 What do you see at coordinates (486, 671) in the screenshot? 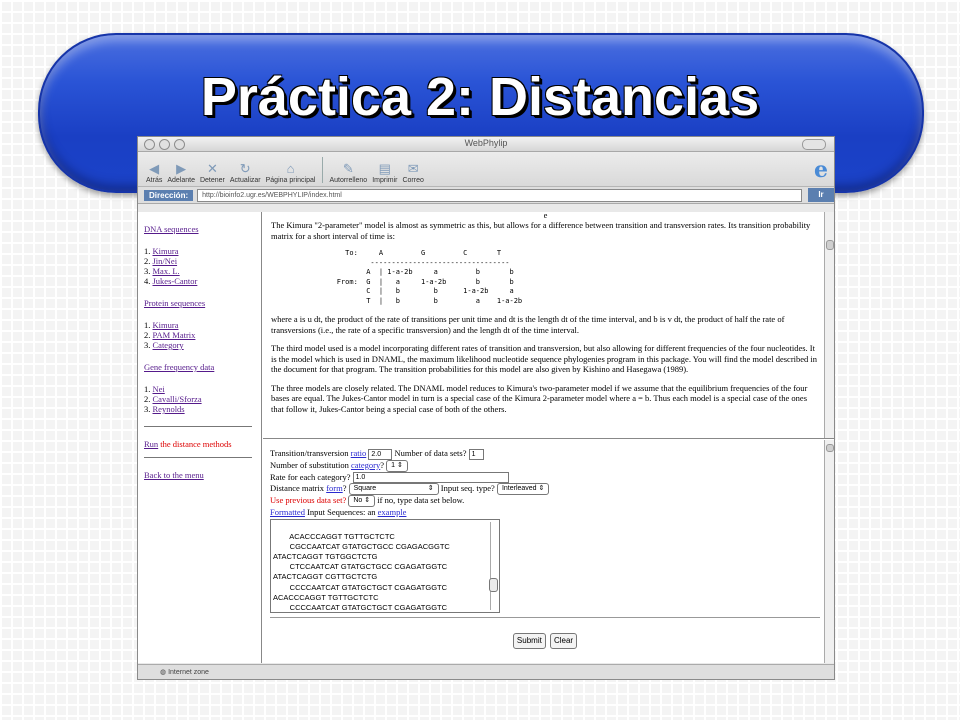
I see `status-bar: ◍ Internet zone` at bounding box center [486, 671].